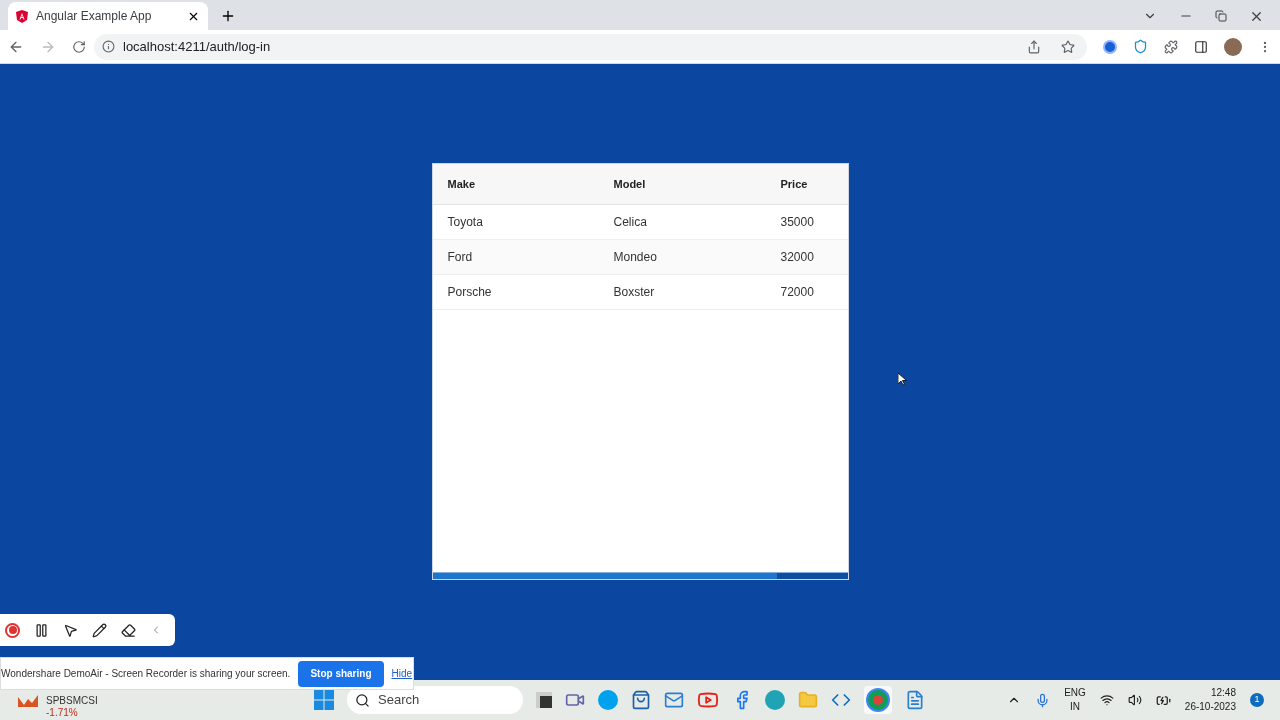  I want to click on table-cell-text: Toyota, so click(465, 222).